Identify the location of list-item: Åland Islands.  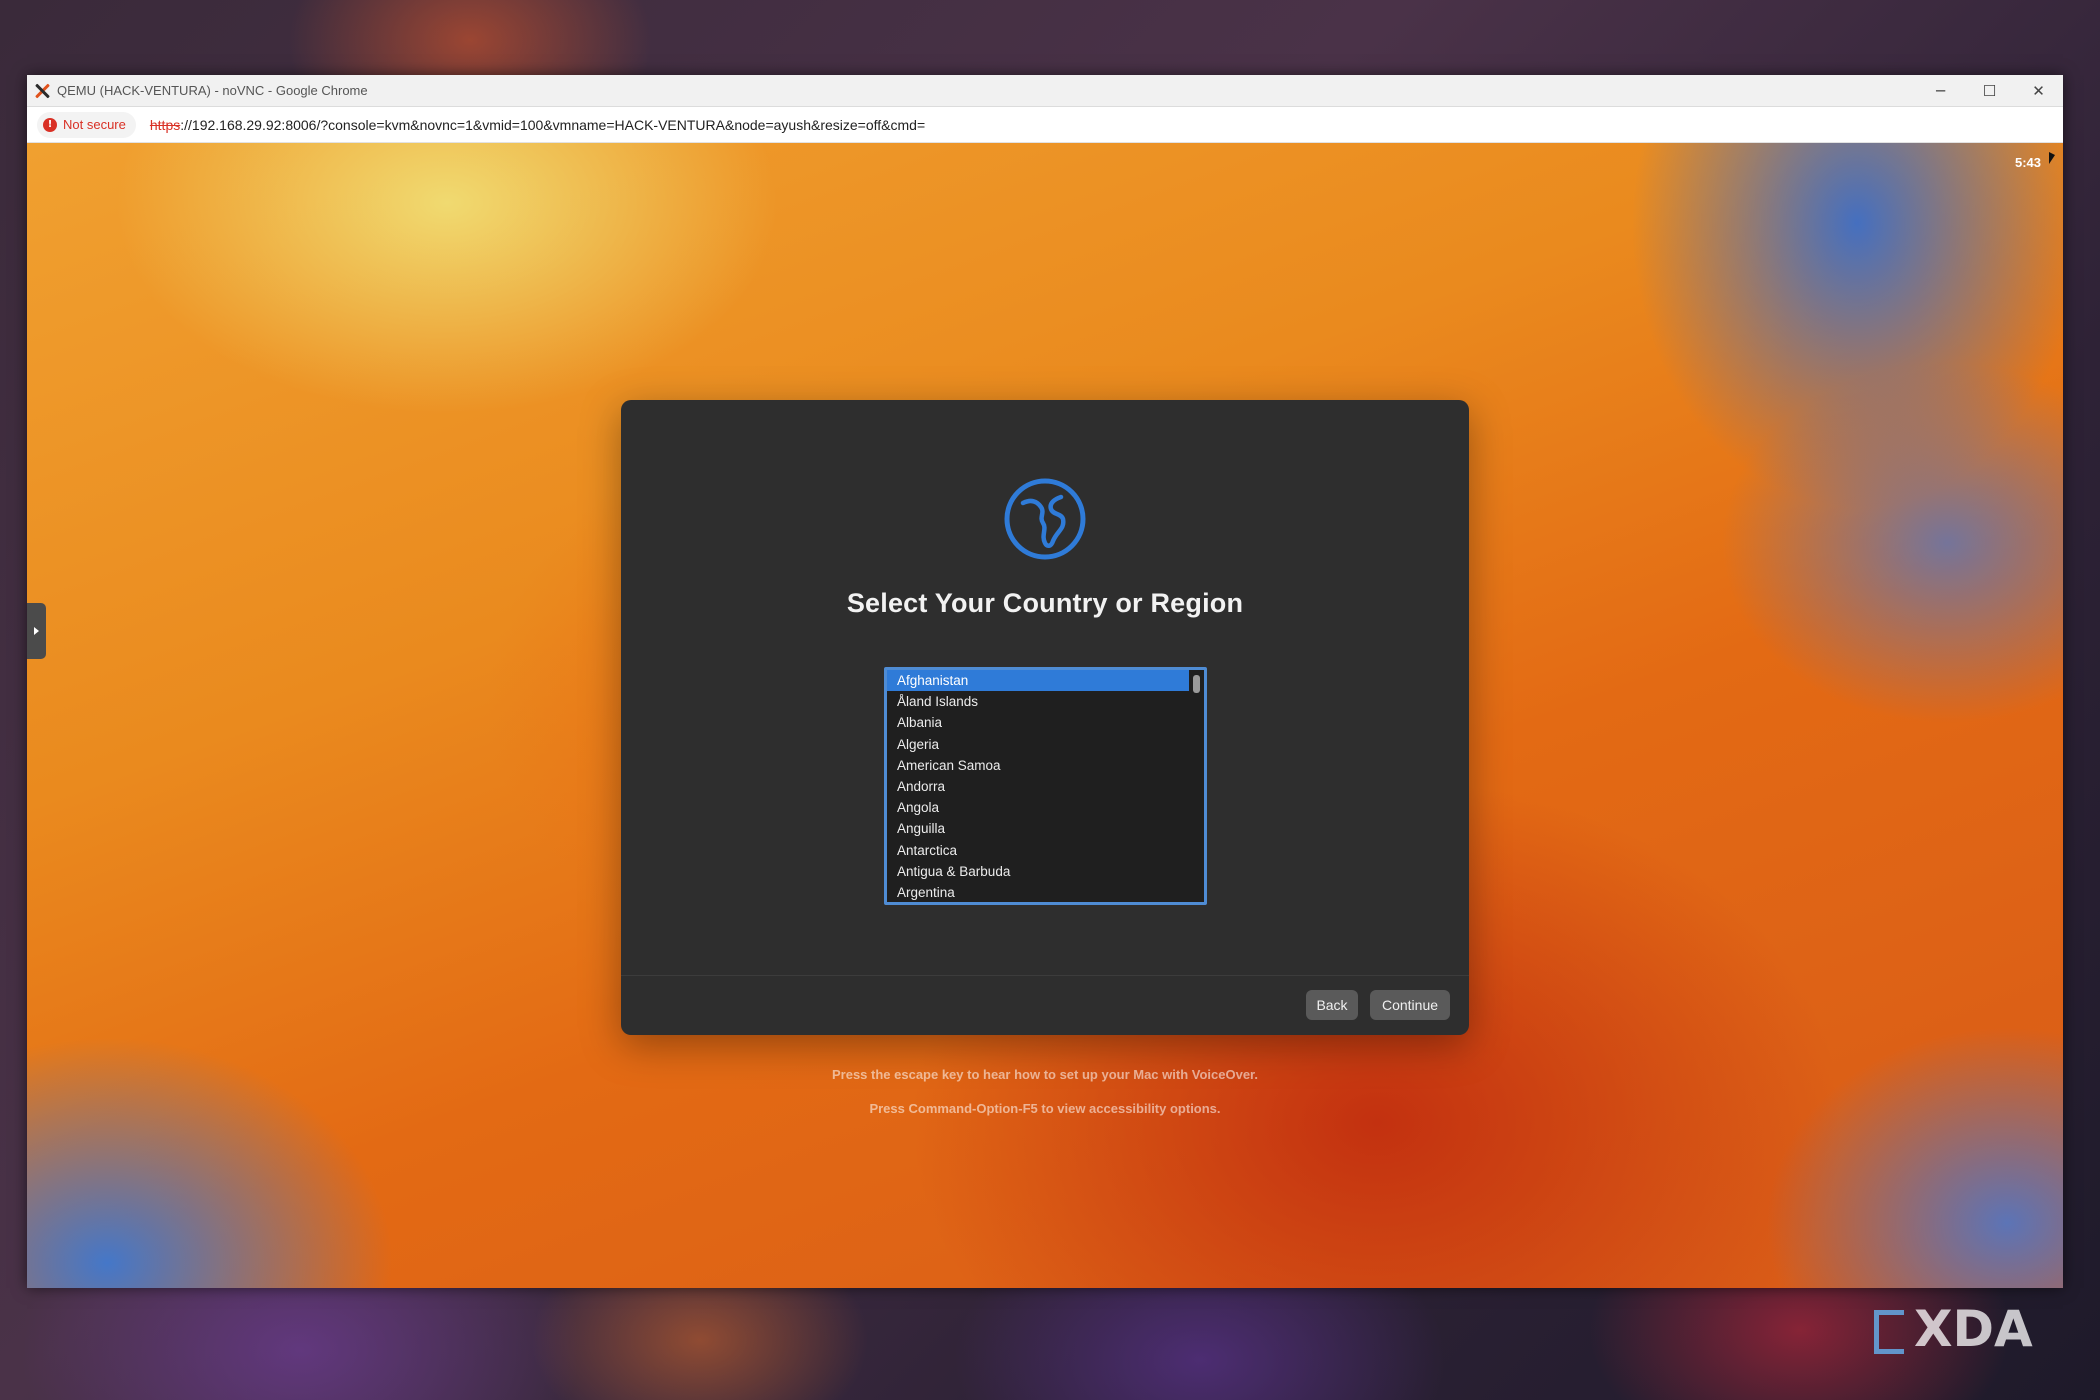
(1038, 701).